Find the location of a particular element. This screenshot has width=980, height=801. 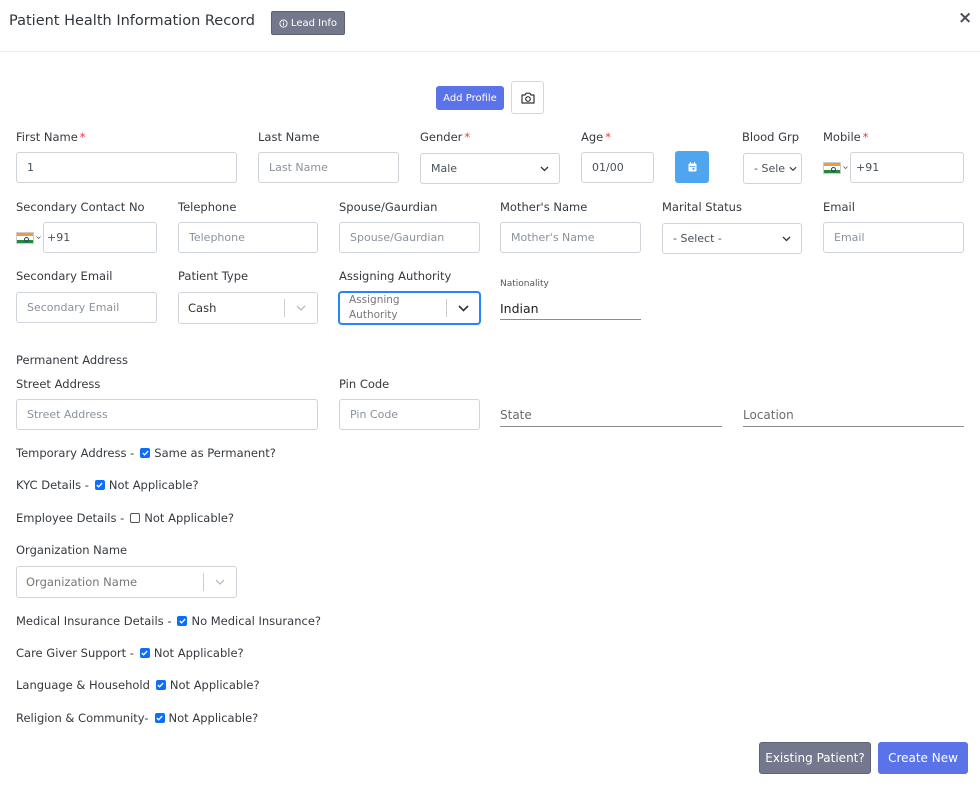

email-input is located at coordinates (893, 237).